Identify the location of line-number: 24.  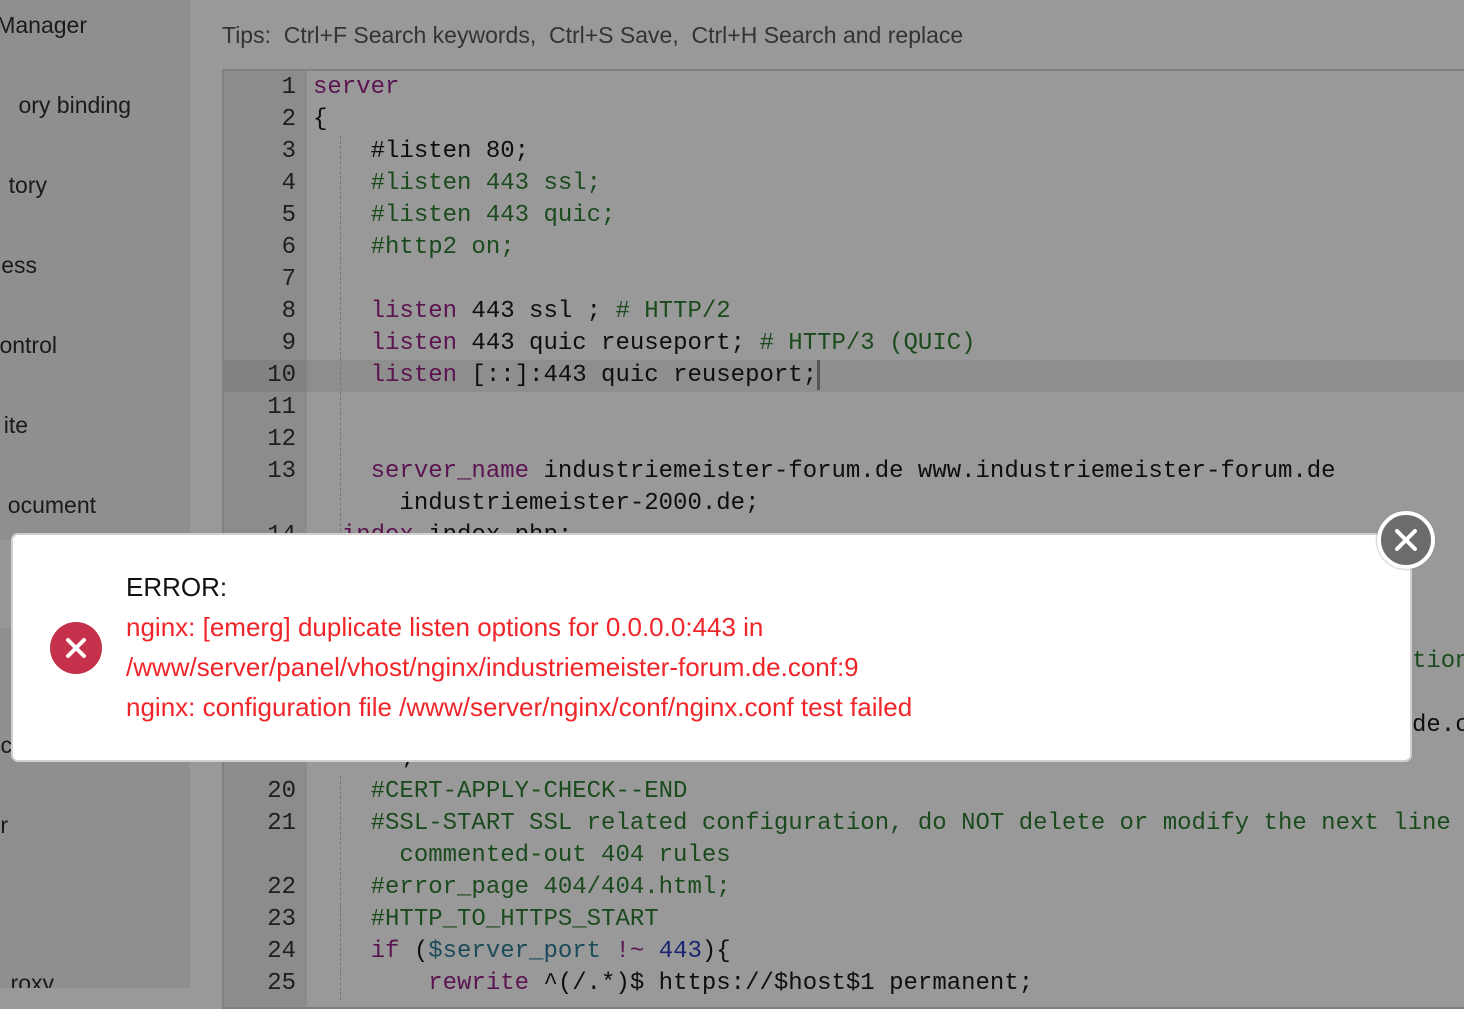
(281, 951).